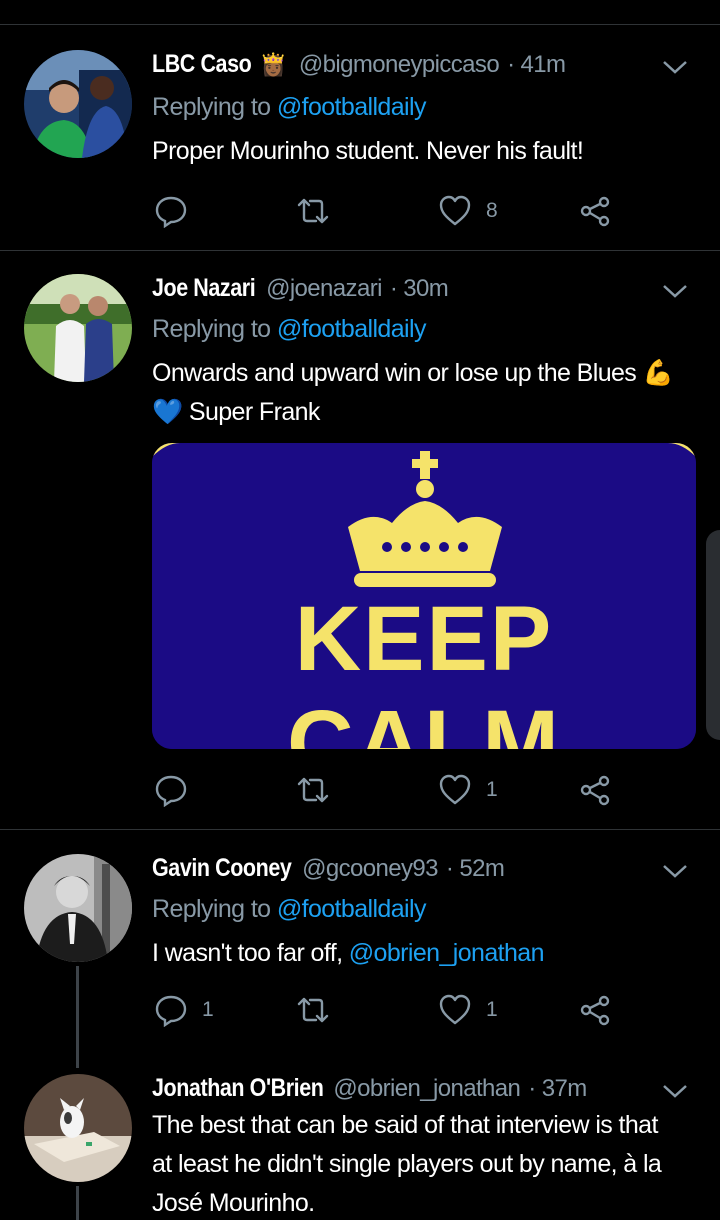 This screenshot has height=1220, width=720. What do you see at coordinates (204, 288) in the screenshot?
I see `display-name: Joe Nazari` at bounding box center [204, 288].